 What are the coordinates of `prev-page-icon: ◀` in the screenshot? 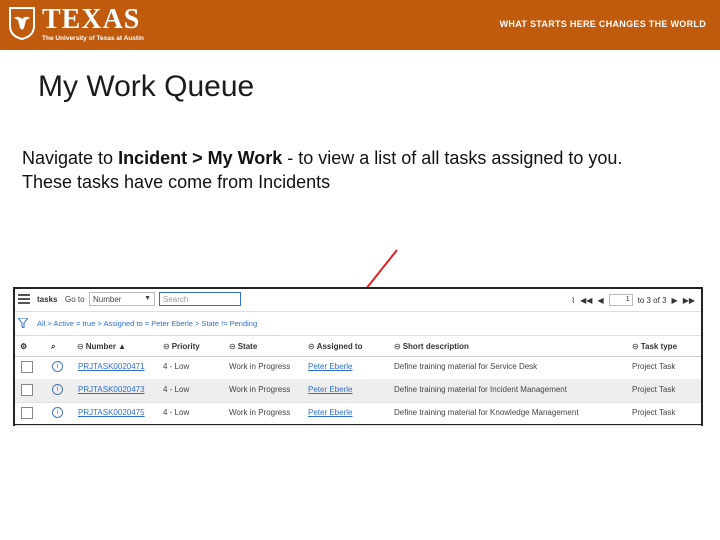 It's located at (600, 300).